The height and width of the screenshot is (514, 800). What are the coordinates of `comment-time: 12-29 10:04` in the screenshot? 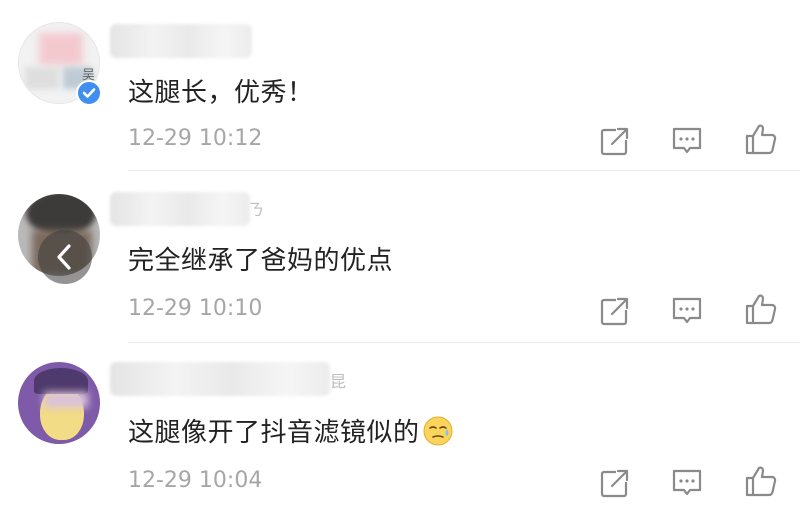 It's located at (195, 480).